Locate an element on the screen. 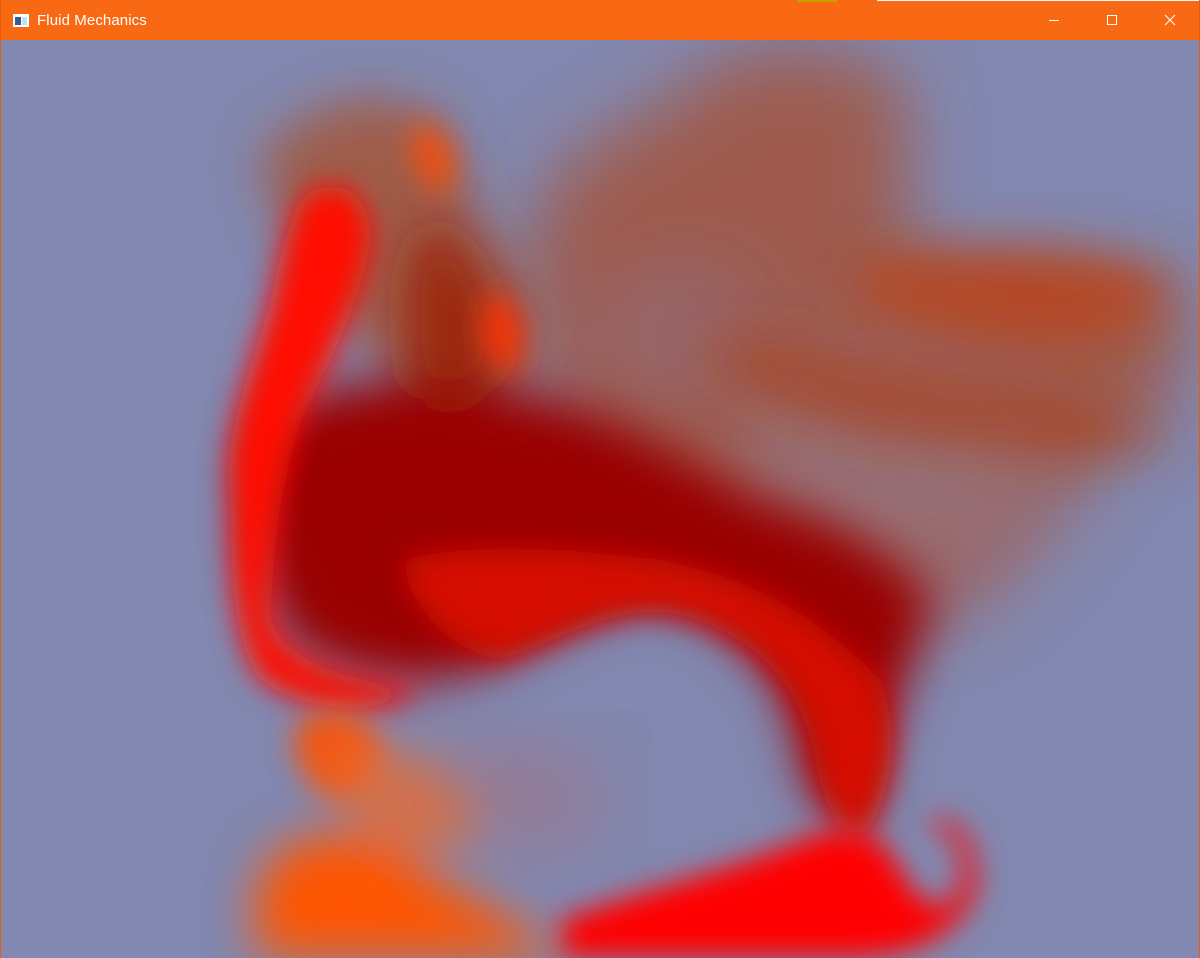 Image resolution: width=1200 pixels, height=958 pixels. close-button is located at coordinates (1170, 20).